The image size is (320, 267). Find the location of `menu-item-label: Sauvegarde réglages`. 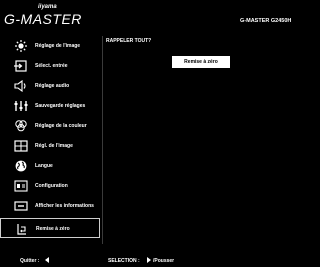

menu-item-label: Sauvegarde réglages is located at coordinates (60, 106).